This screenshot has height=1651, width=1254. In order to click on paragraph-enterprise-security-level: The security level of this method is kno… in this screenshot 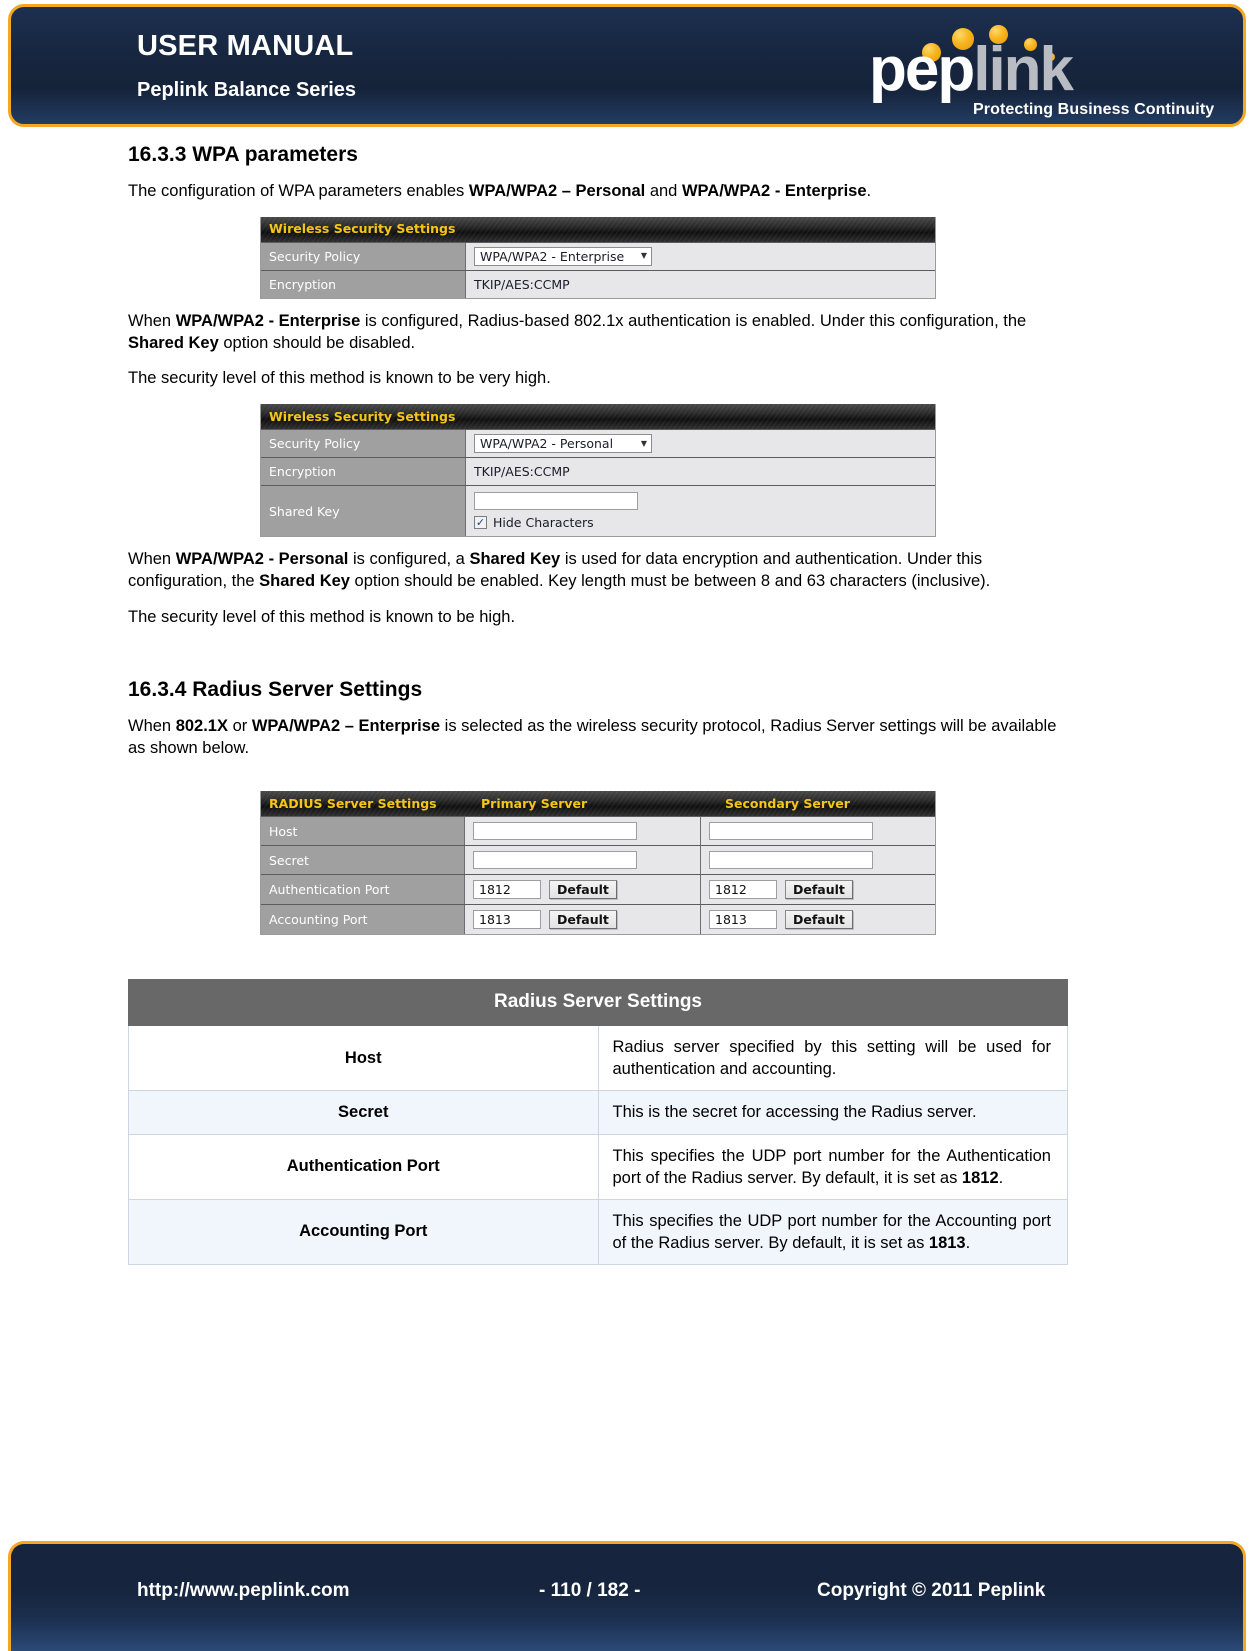, I will do `click(339, 378)`.